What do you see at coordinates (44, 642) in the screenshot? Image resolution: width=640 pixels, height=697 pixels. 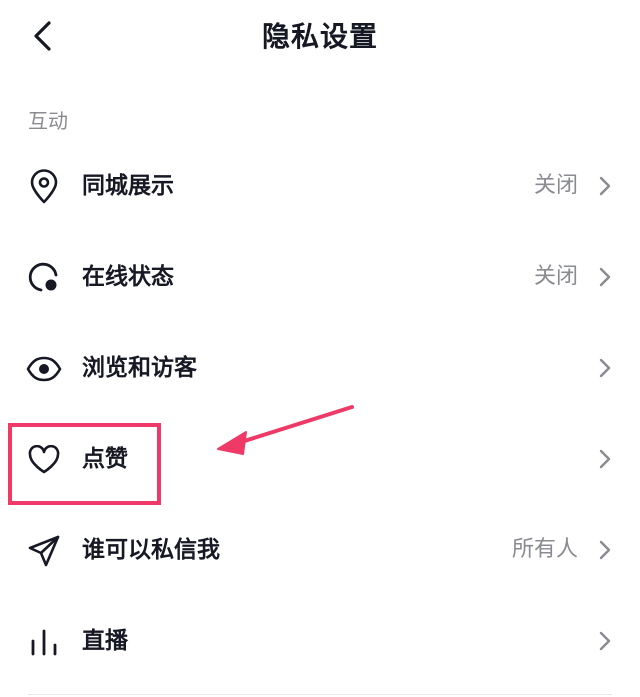 I see `live-bars-icon` at bounding box center [44, 642].